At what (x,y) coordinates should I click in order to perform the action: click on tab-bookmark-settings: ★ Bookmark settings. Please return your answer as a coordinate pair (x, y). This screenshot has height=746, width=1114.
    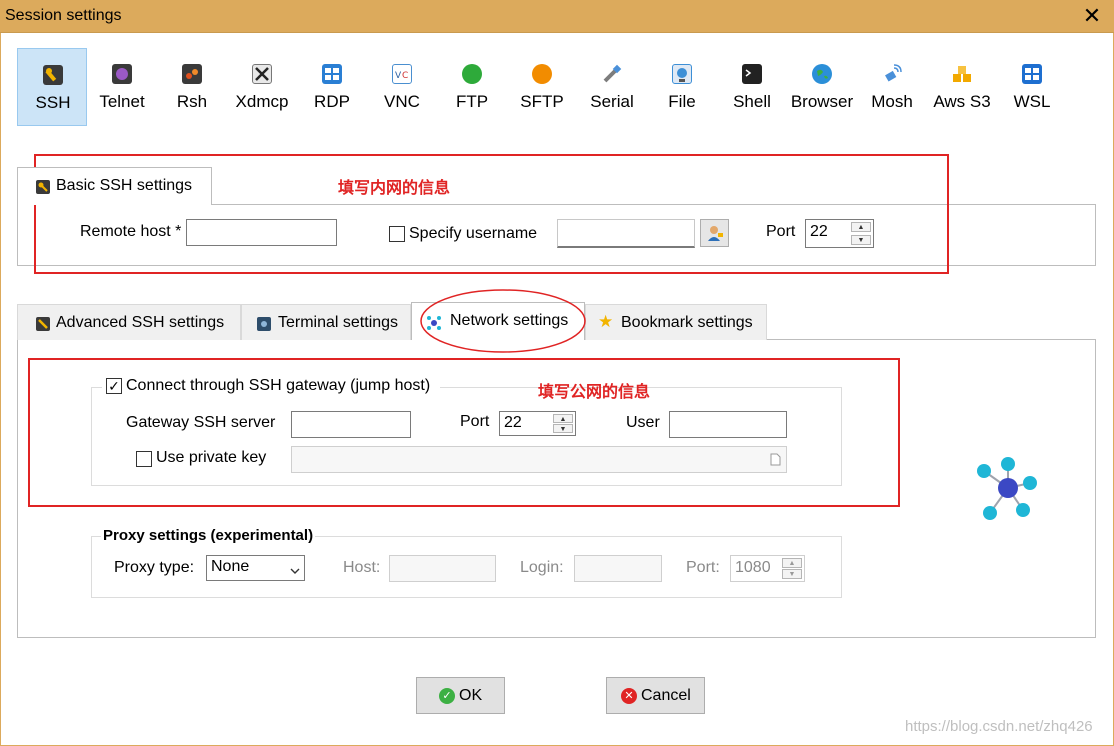
    Looking at the image, I should click on (676, 322).